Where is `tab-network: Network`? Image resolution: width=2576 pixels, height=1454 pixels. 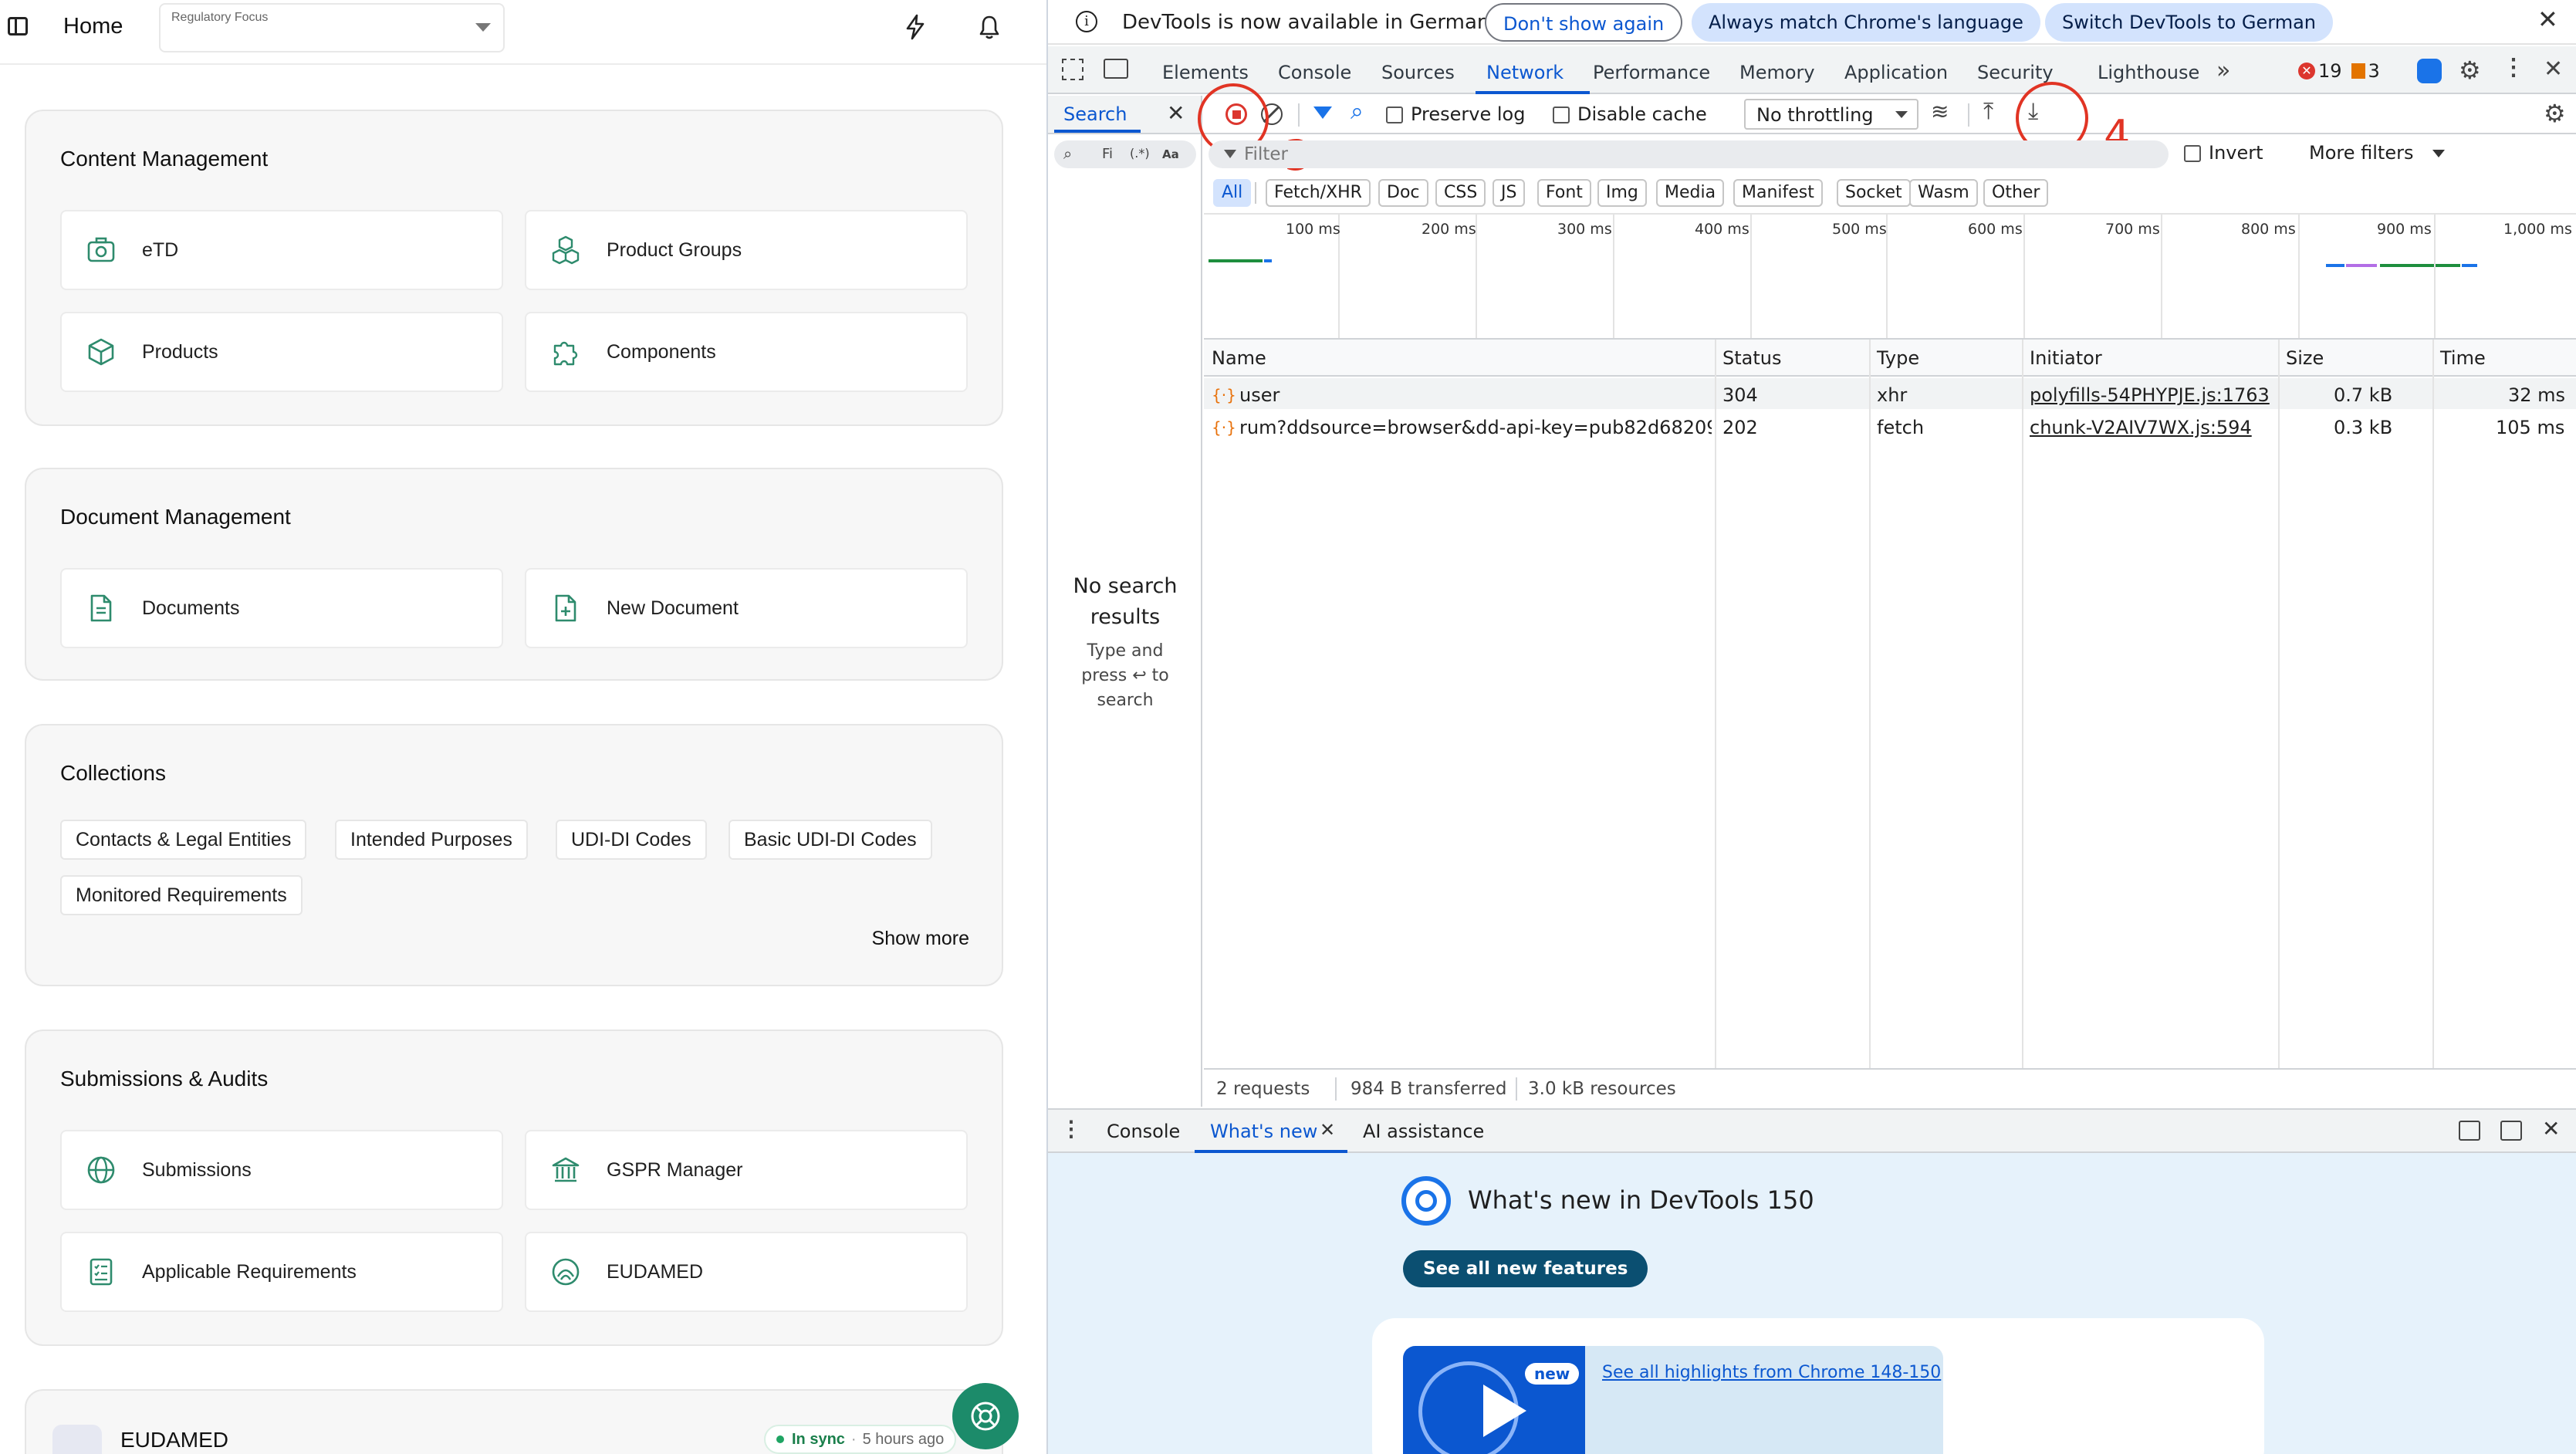
tab-network: Network is located at coordinates (1525, 73).